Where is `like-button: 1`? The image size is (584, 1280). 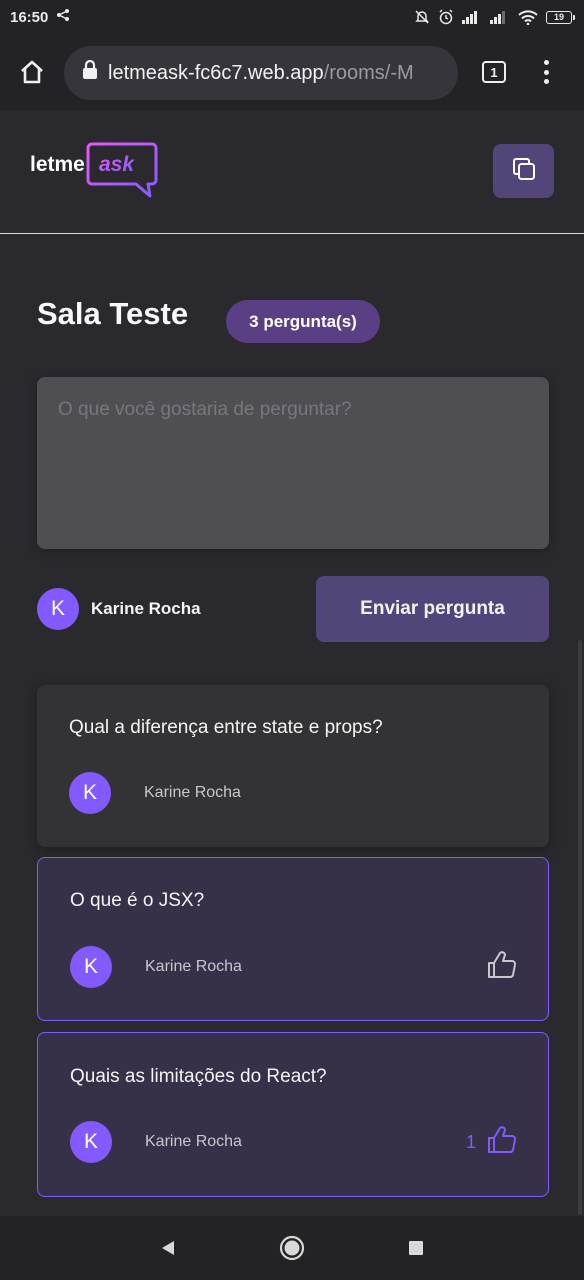 like-button: 1 is located at coordinates (492, 1142).